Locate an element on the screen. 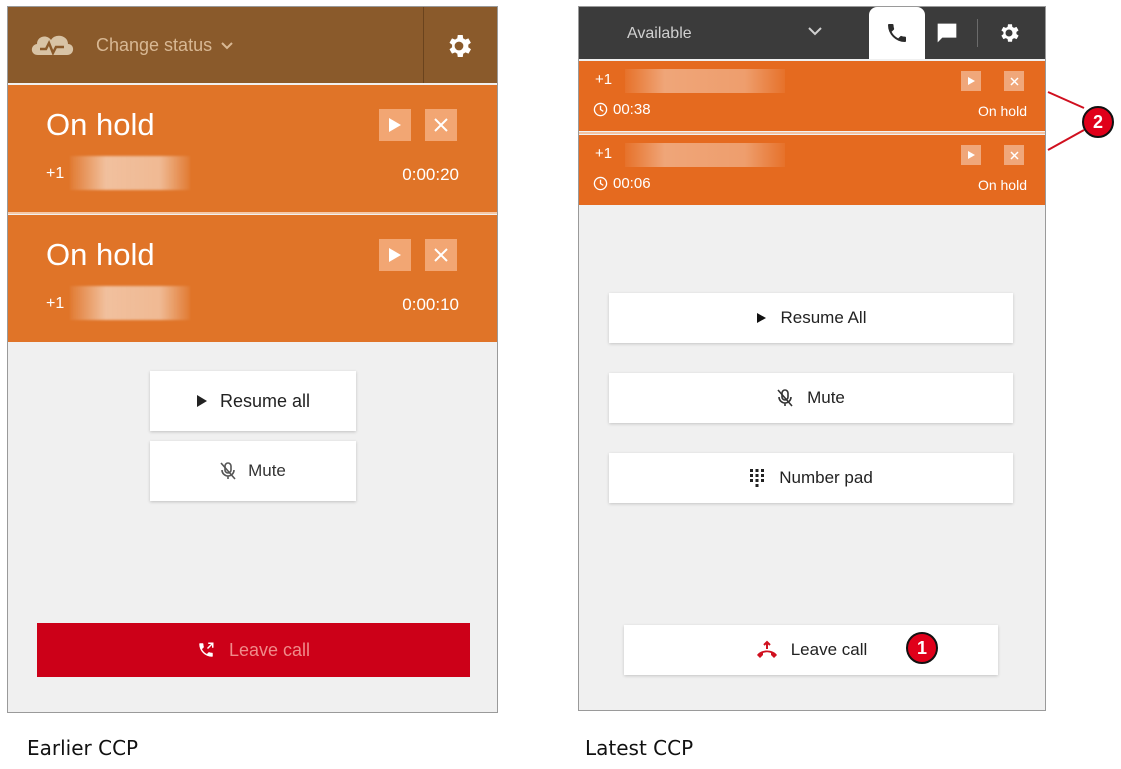 Image resolution: width=1121 pixels, height=769 pixels. resume-all-label: Resume All is located at coordinates (823, 317).